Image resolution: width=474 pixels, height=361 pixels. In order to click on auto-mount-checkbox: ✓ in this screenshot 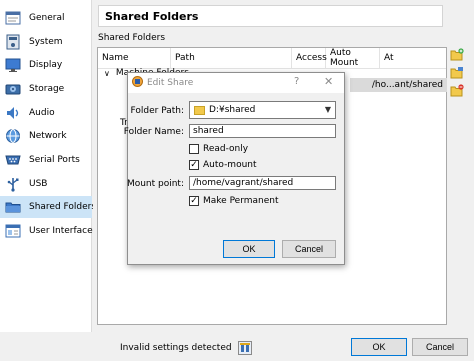, I will do `click(194, 165)`.